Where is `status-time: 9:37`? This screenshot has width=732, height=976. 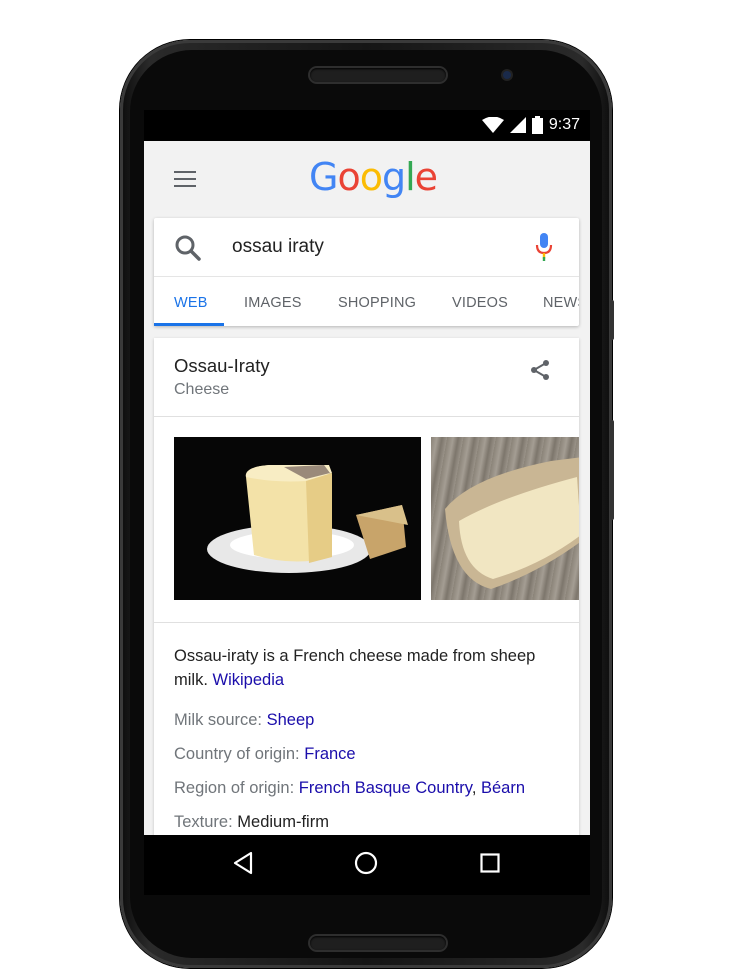
status-time: 9:37 is located at coordinates (564, 124).